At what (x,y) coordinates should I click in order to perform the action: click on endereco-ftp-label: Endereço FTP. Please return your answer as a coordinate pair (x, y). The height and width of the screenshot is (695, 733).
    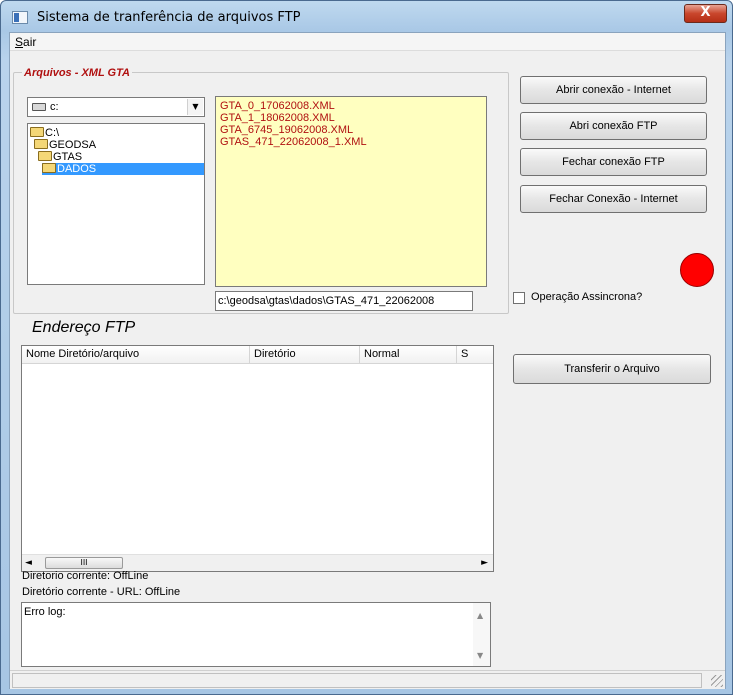
    Looking at the image, I should click on (84, 327).